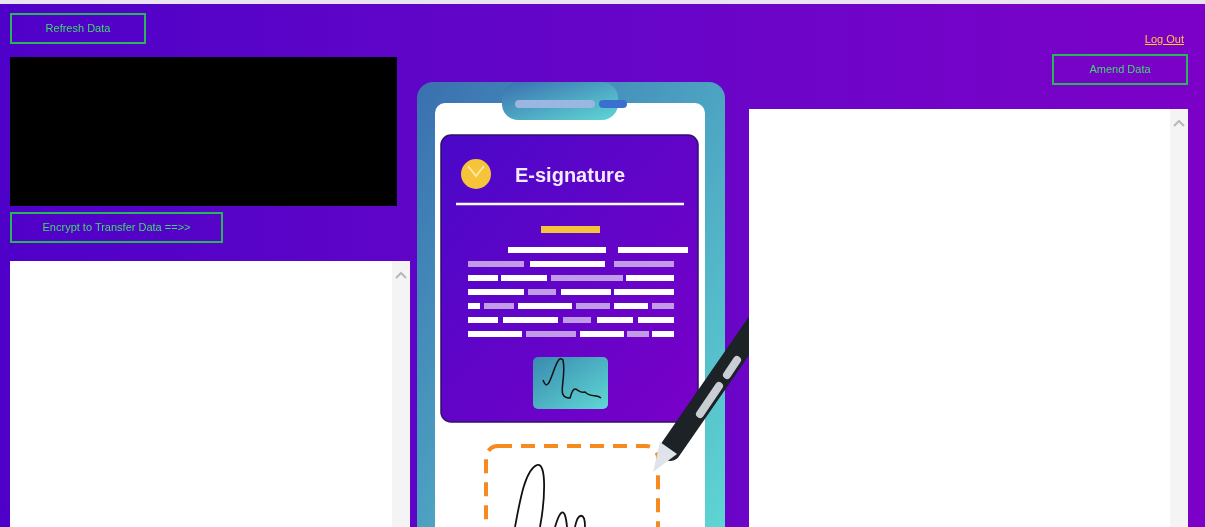  What do you see at coordinates (116, 227) in the screenshot?
I see `action-button: Encrypt to Transfer Data ==>>` at bounding box center [116, 227].